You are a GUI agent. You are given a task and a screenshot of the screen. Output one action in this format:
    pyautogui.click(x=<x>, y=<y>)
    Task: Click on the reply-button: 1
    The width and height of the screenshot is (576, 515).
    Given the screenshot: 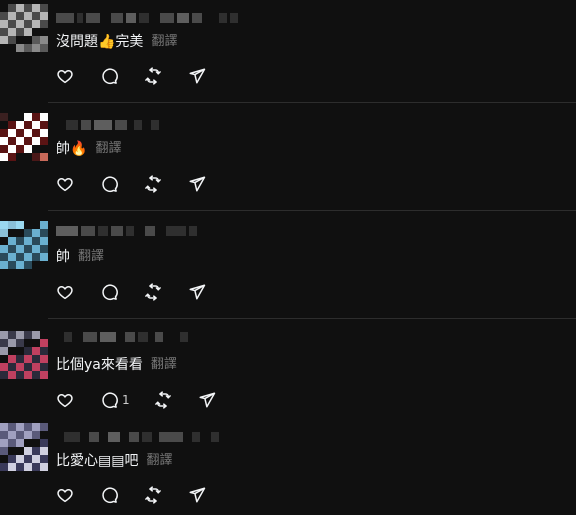 What is the action you would take?
    pyautogui.click(x=127, y=400)
    